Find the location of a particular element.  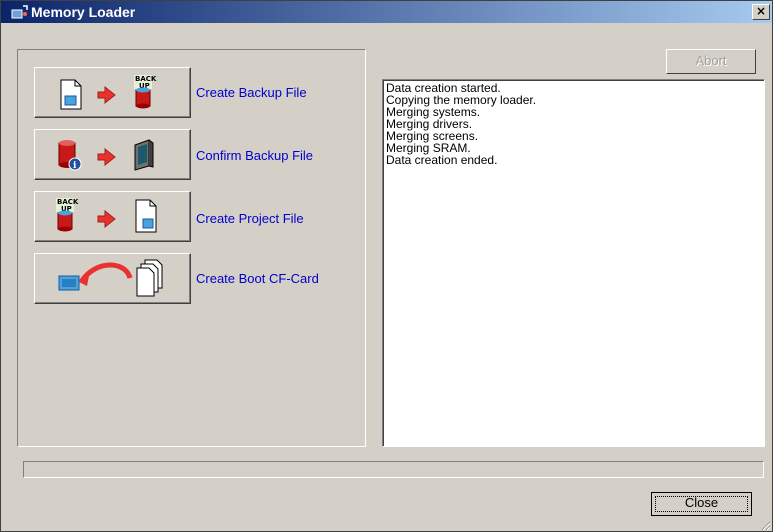

create-project-file-button: BACK UP is located at coordinates (112, 216).